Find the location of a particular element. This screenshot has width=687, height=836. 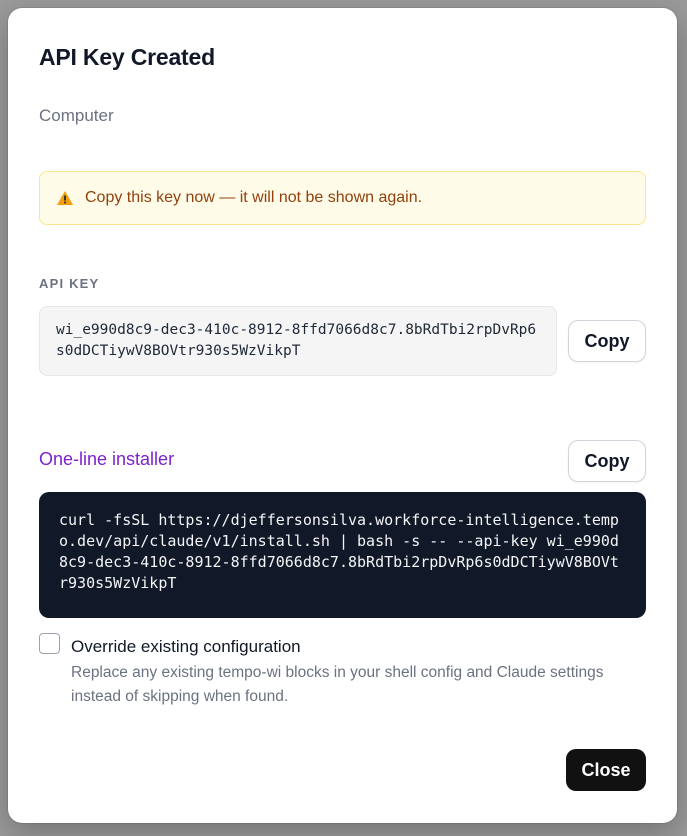

override-checkbox is located at coordinates (49, 643).